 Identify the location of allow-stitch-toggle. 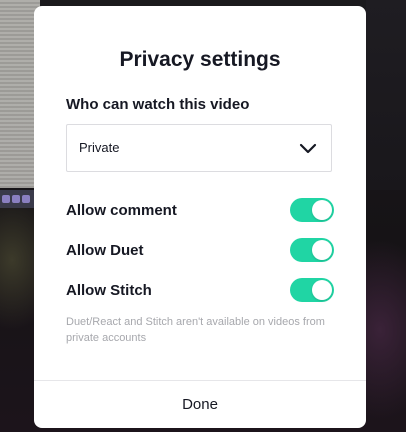
(312, 290).